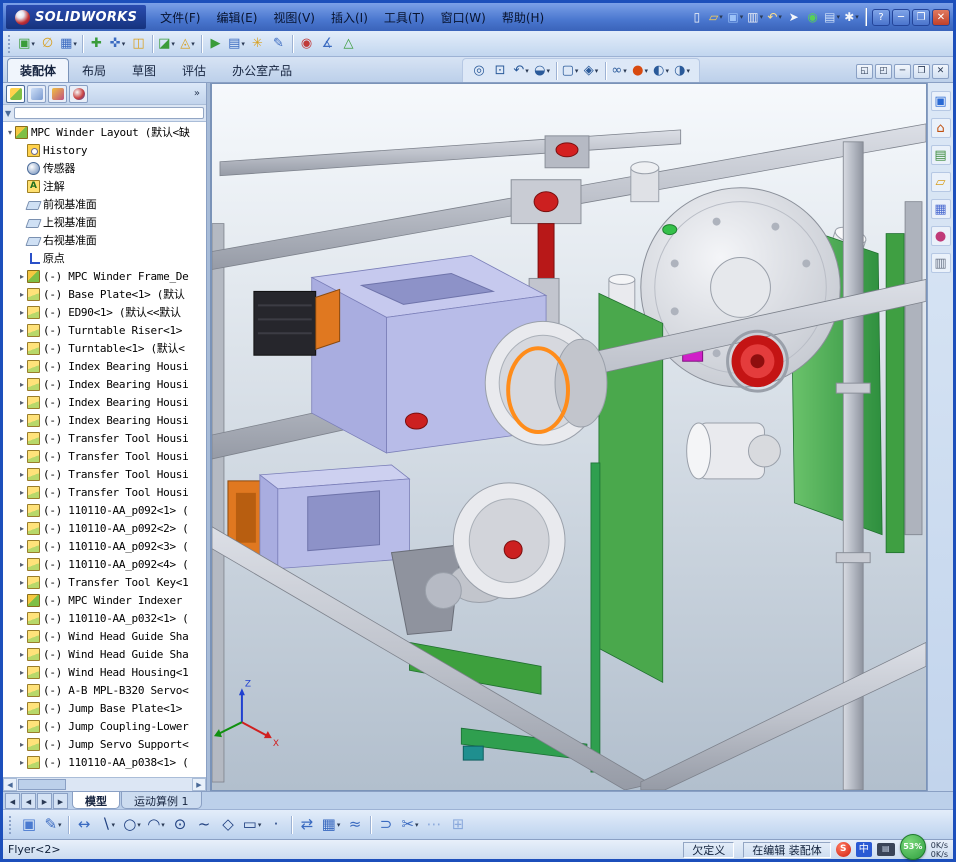 Image resolution: width=956 pixels, height=862 pixels. What do you see at coordinates (523, 17) in the screenshot?
I see `menu-item: 帮助(H)` at bounding box center [523, 17].